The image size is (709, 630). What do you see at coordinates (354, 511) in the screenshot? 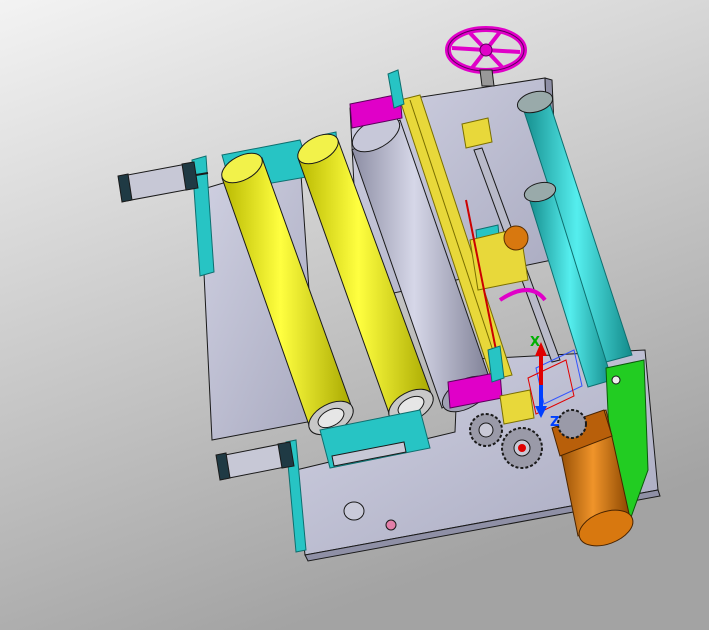
I see `mounting-hole-icon` at bounding box center [354, 511].